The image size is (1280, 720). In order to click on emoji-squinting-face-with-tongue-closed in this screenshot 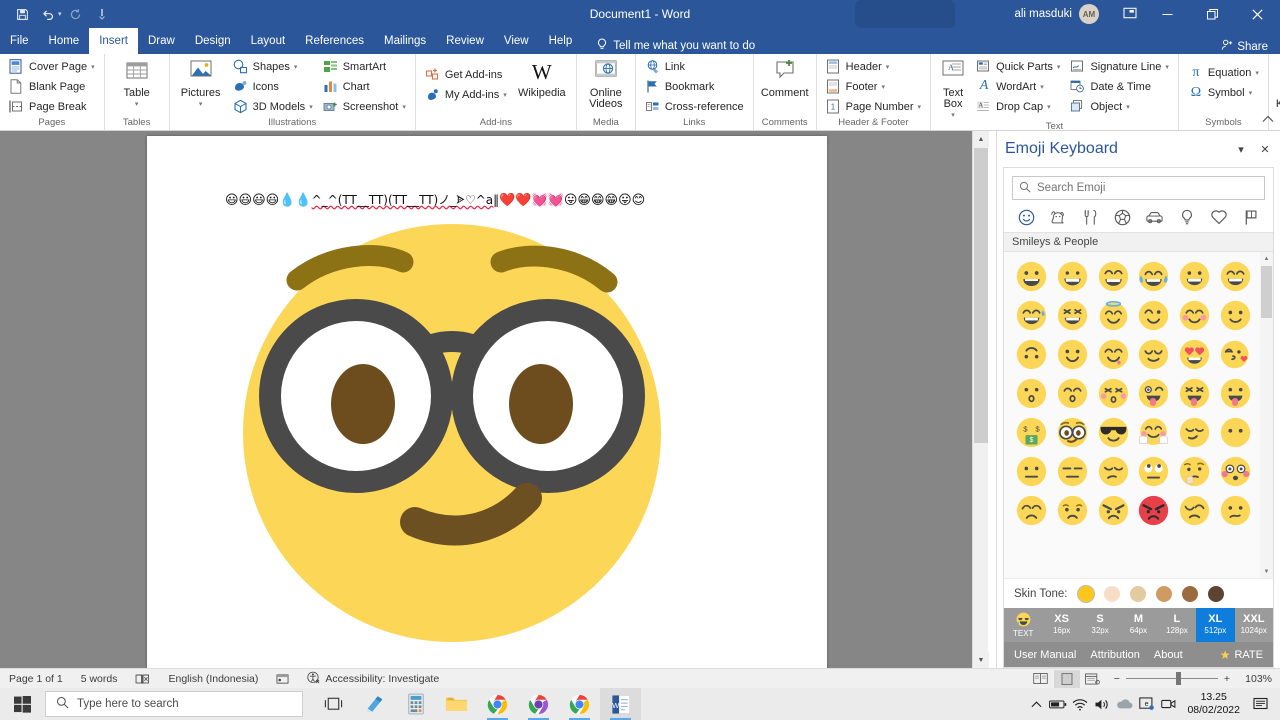, I will do `click(1072, 315)`.